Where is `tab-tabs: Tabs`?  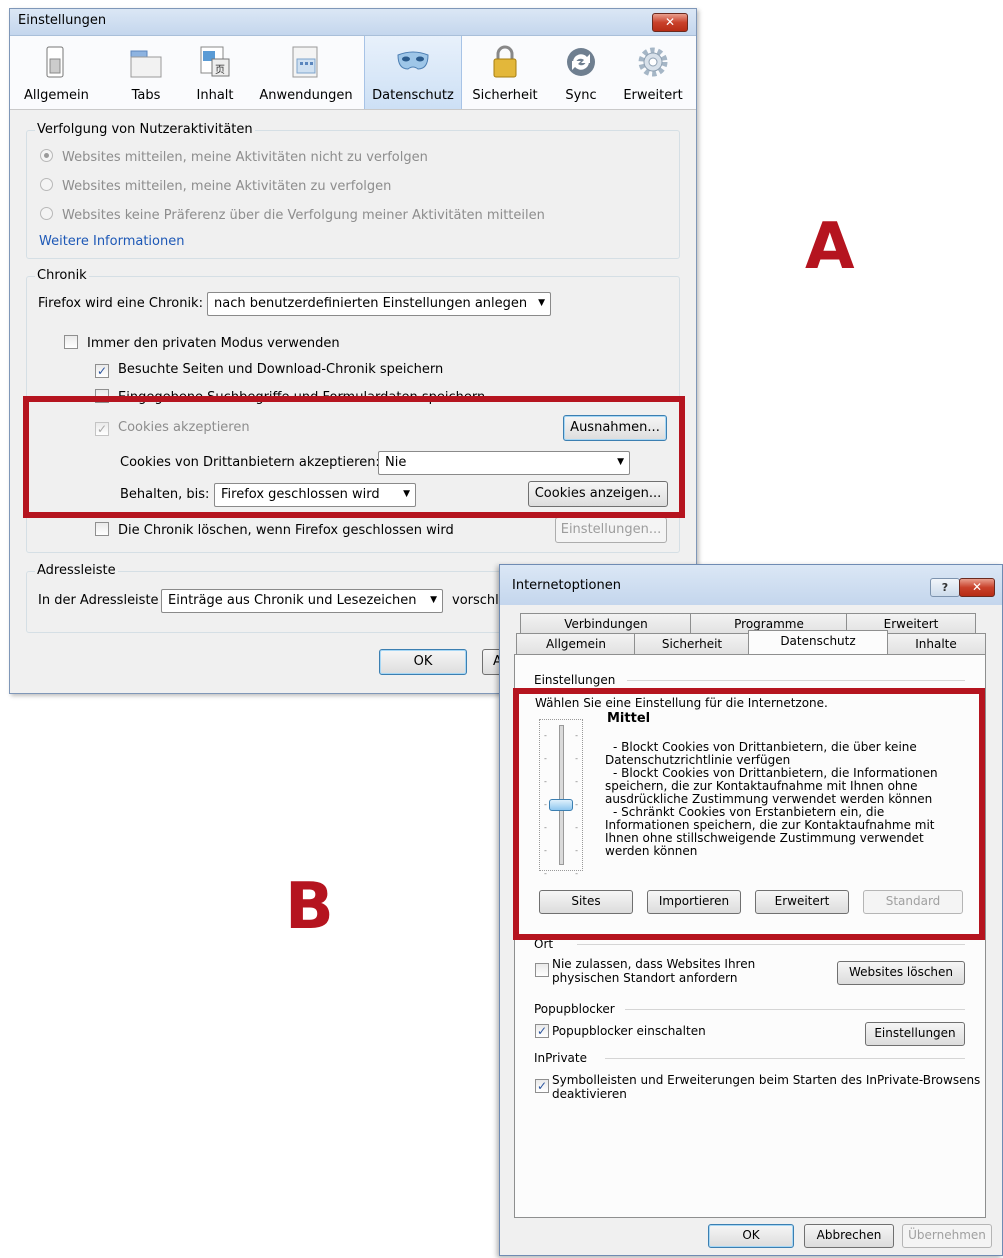 tab-tabs: Tabs is located at coordinates (146, 72).